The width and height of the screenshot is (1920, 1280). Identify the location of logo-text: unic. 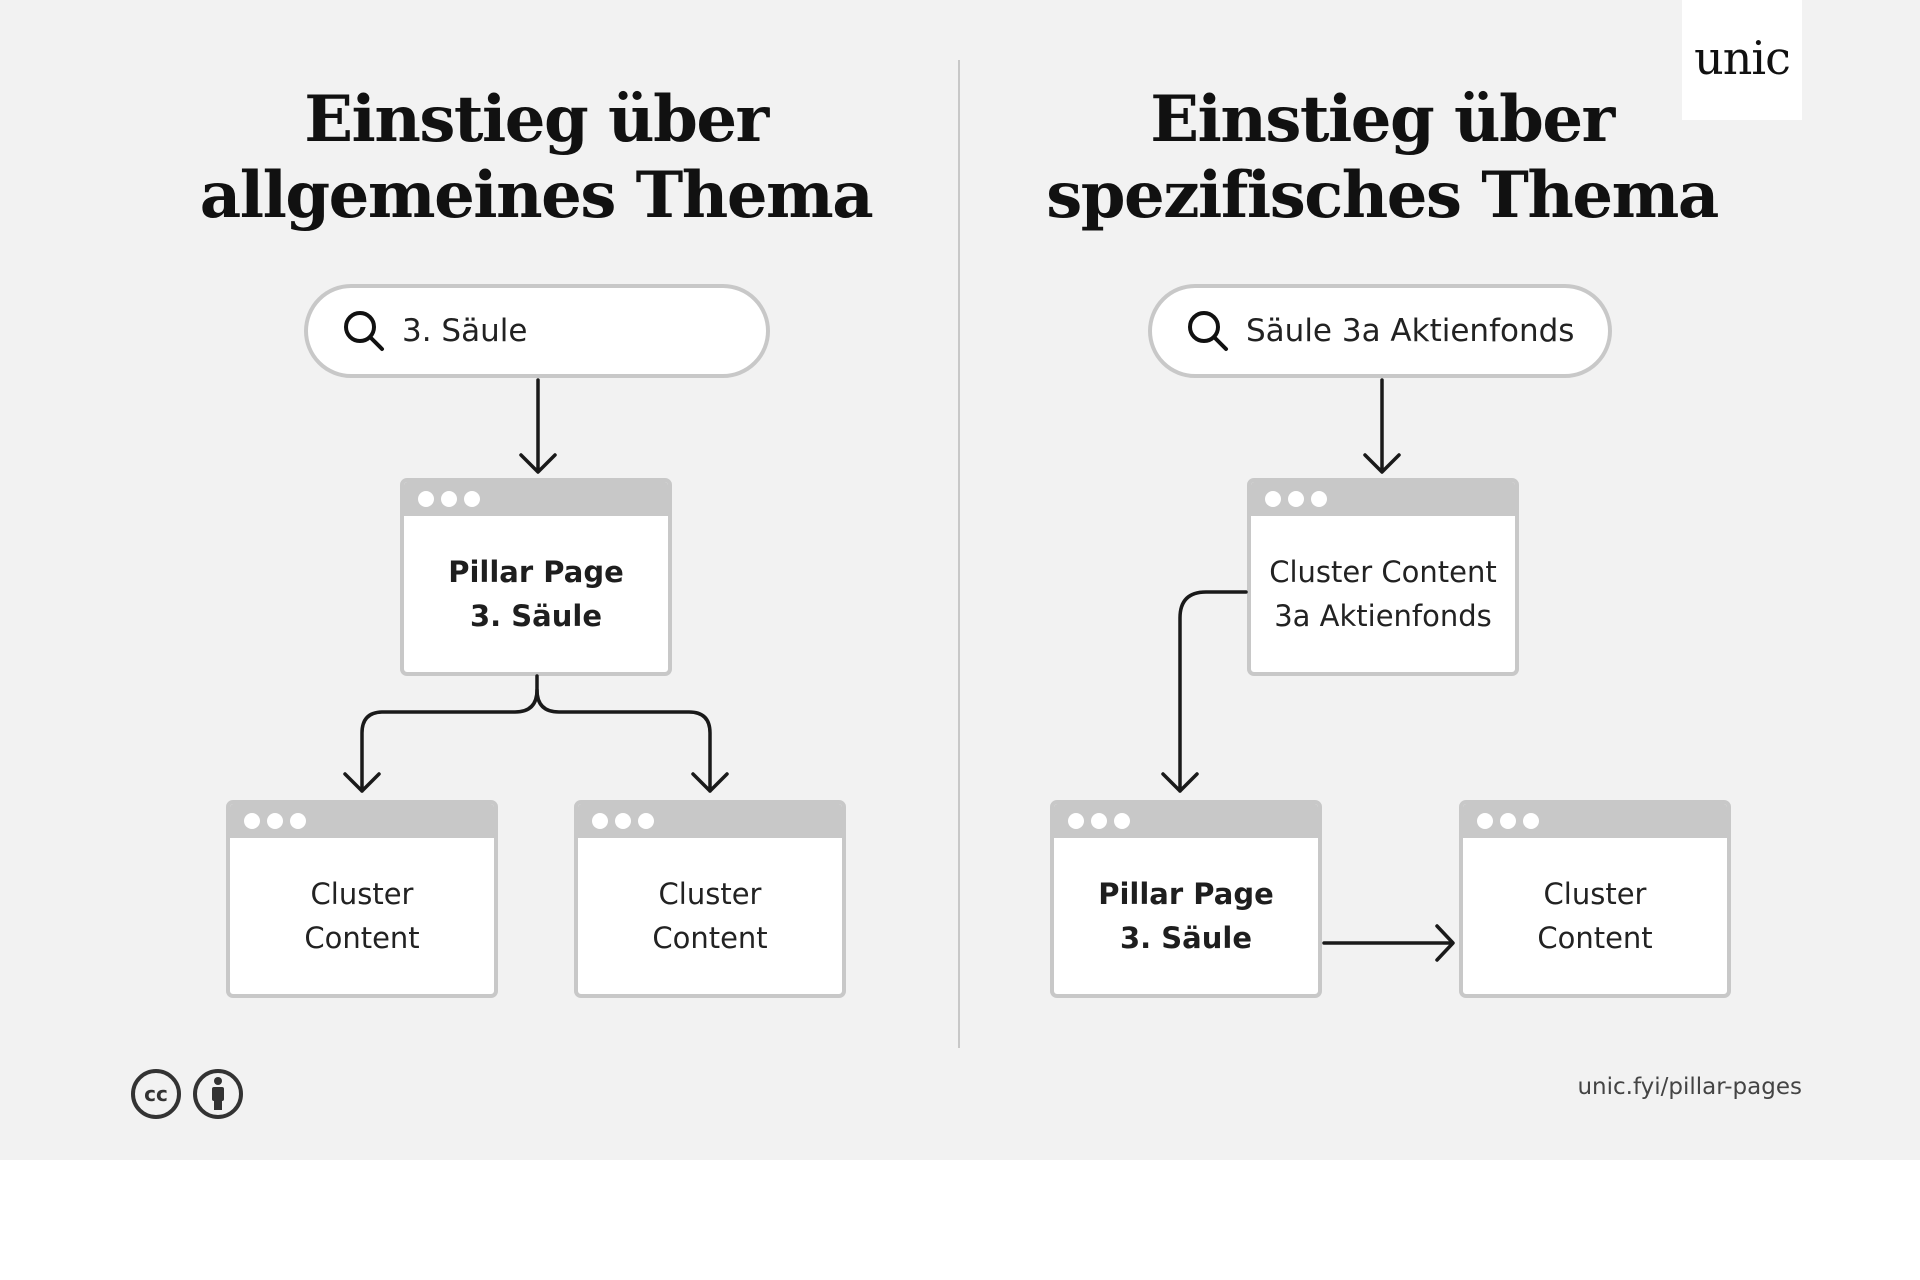
(1742, 58).